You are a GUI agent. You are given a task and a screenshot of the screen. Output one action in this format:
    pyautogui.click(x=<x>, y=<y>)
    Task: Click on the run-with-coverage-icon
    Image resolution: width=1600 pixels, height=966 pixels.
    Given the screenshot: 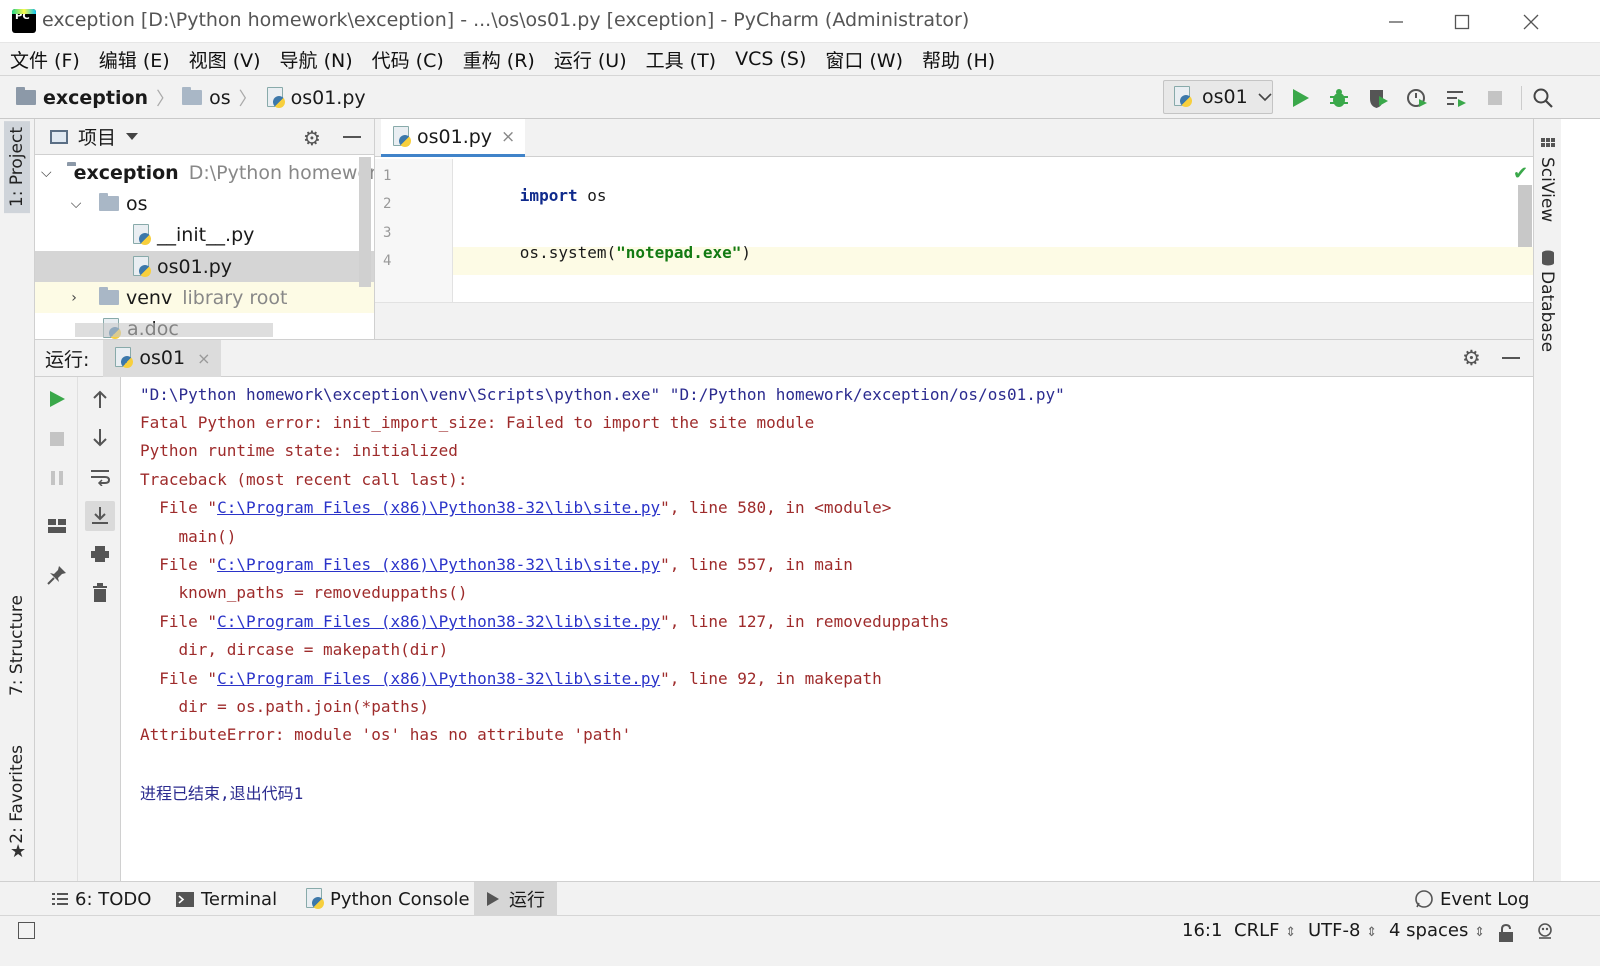 What is the action you would take?
    pyautogui.click(x=1378, y=98)
    